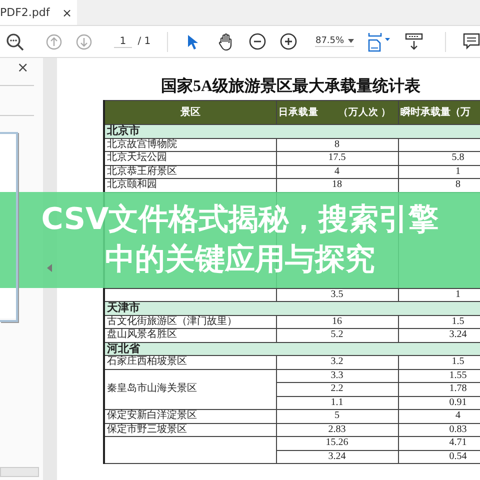 The width and height of the screenshot is (480, 480). What do you see at coordinates (337, 112) in the screenshot?
I see `column-header: 日承载量 （万人次 ）` at bounding box center [337, 112].